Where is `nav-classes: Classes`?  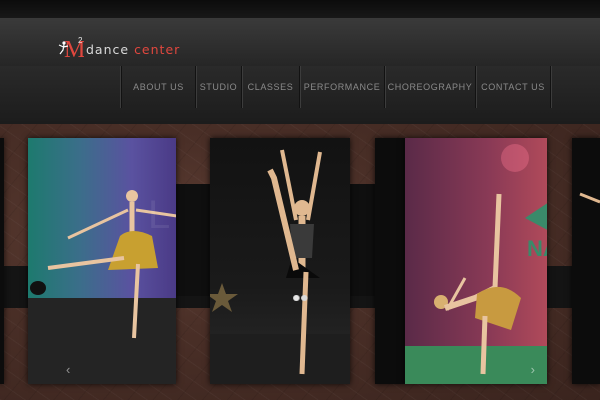
nav-classes: Classes is located at coordinates (271, 87).